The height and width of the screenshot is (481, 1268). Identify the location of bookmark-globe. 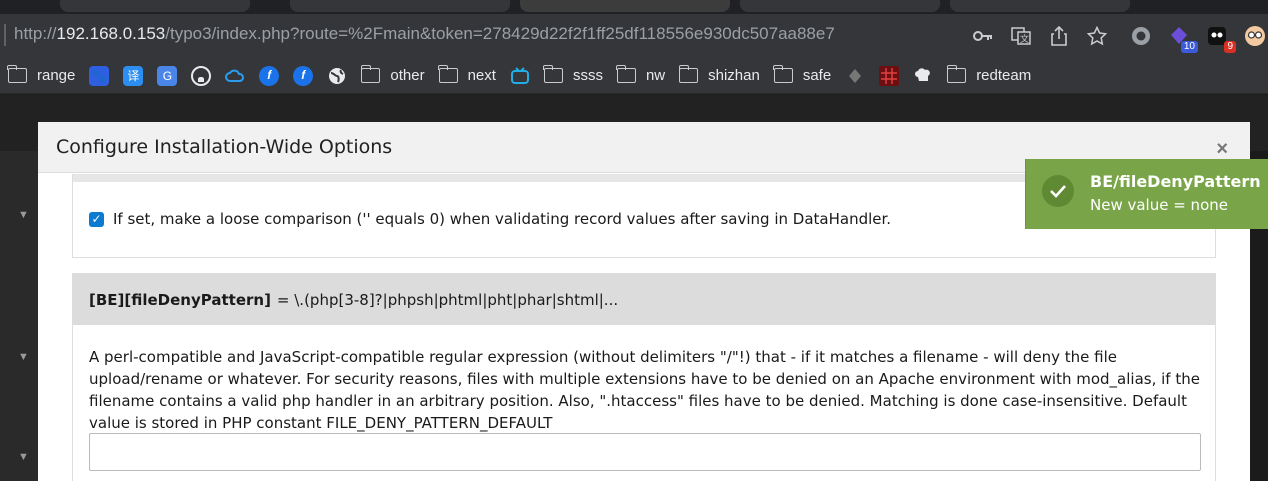
(337, 76).